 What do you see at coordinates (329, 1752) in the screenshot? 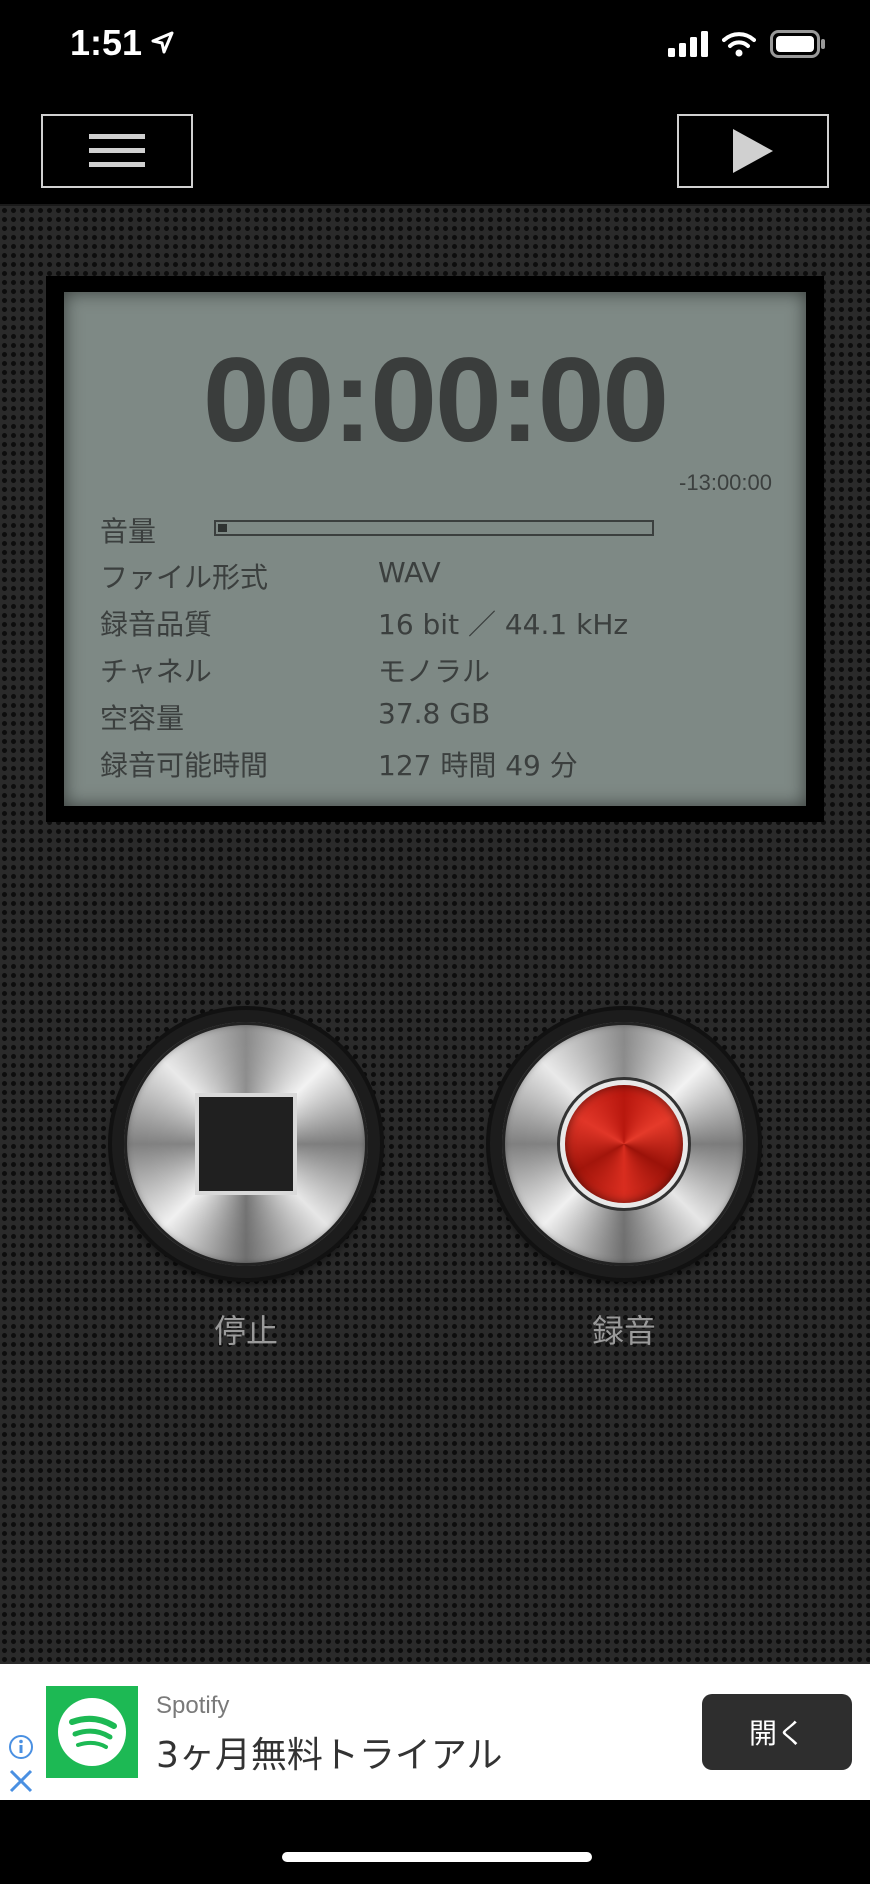
I see `ad-title: 3ヶ月無料トライアル` at bounding box center [329, 1752].